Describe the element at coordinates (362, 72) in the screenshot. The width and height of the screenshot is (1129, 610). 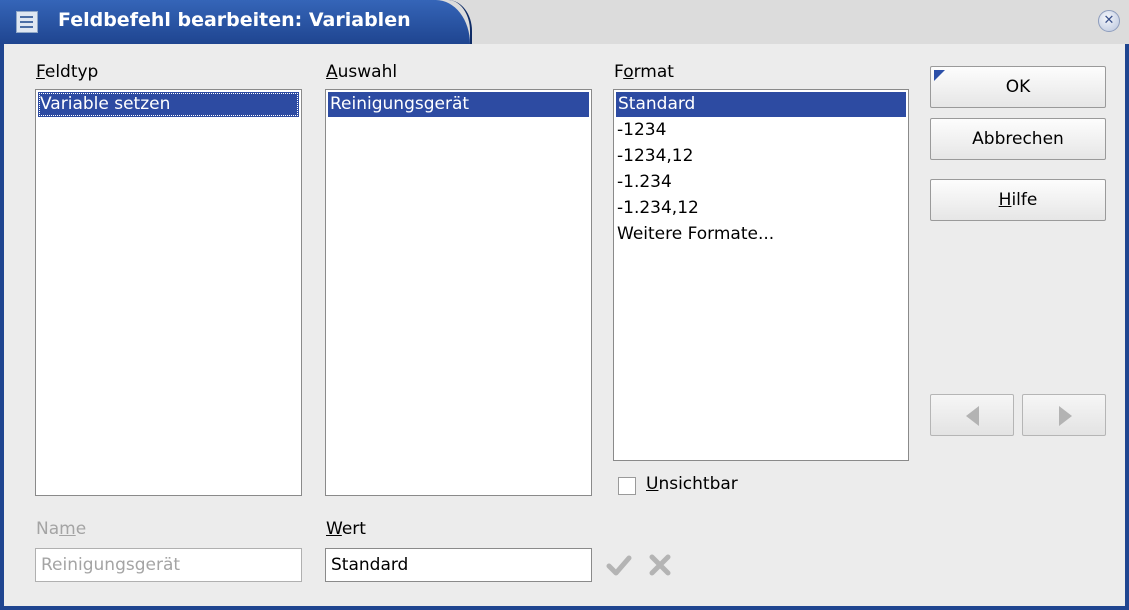
I see `auswahl-label: Auswahl` at that location.